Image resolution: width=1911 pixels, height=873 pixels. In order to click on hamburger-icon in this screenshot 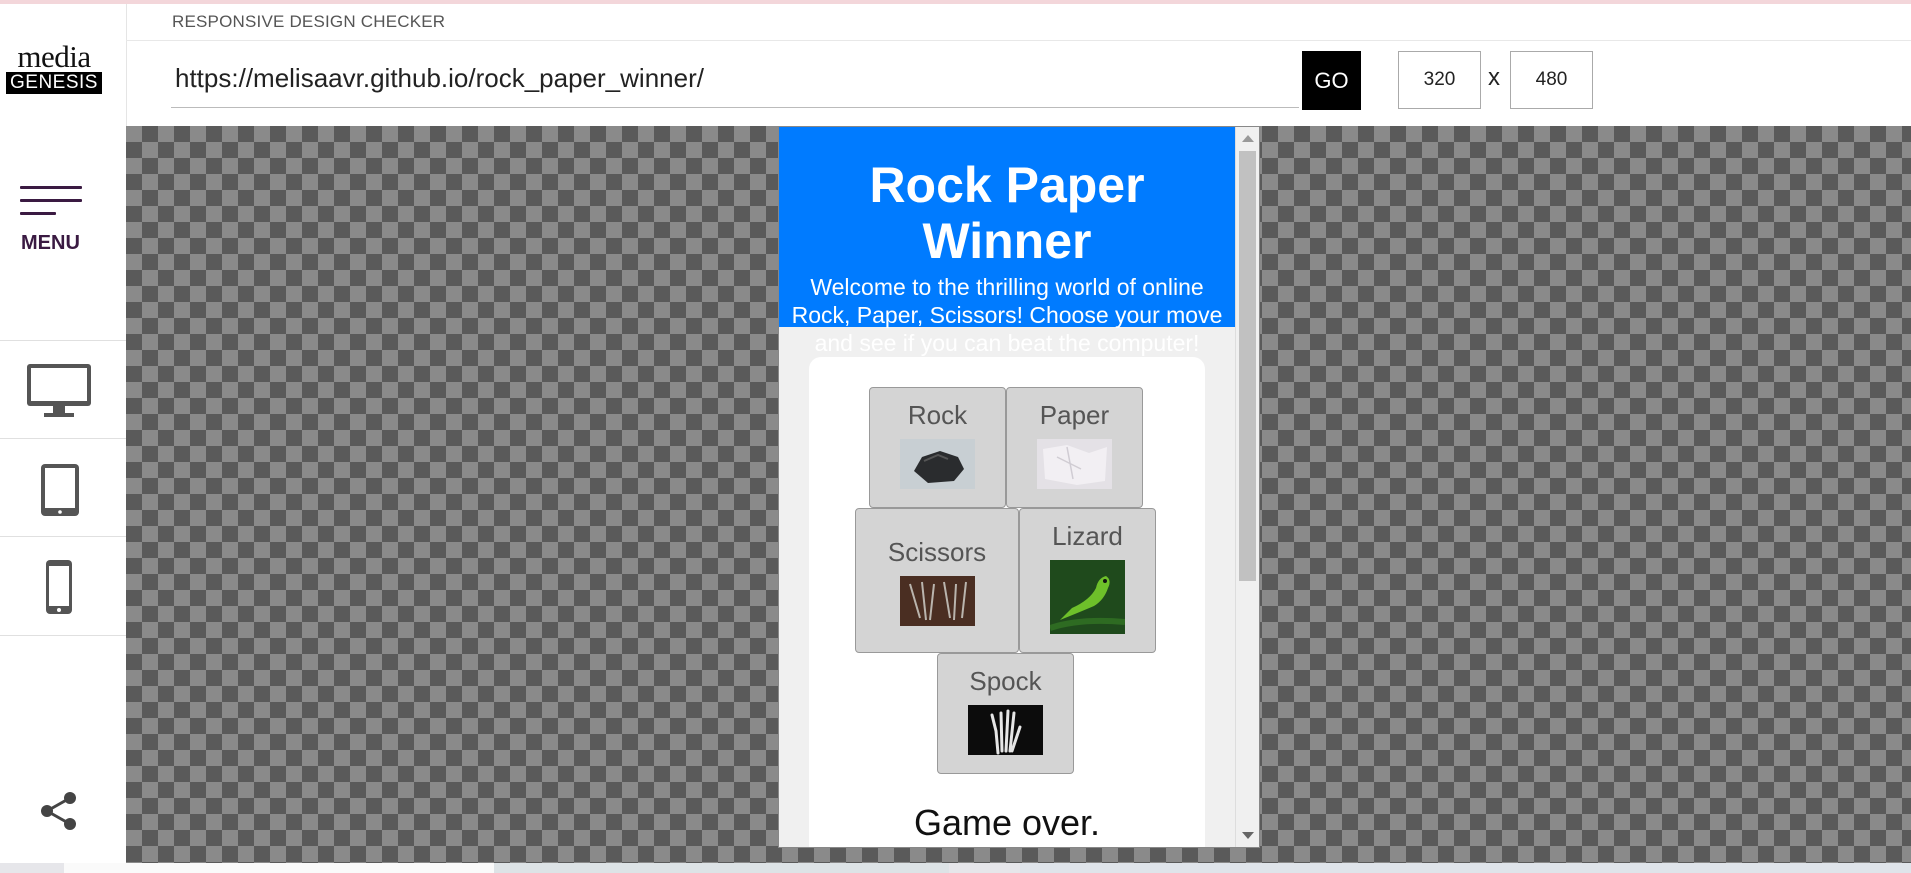, I will do `click(51, 205)`.